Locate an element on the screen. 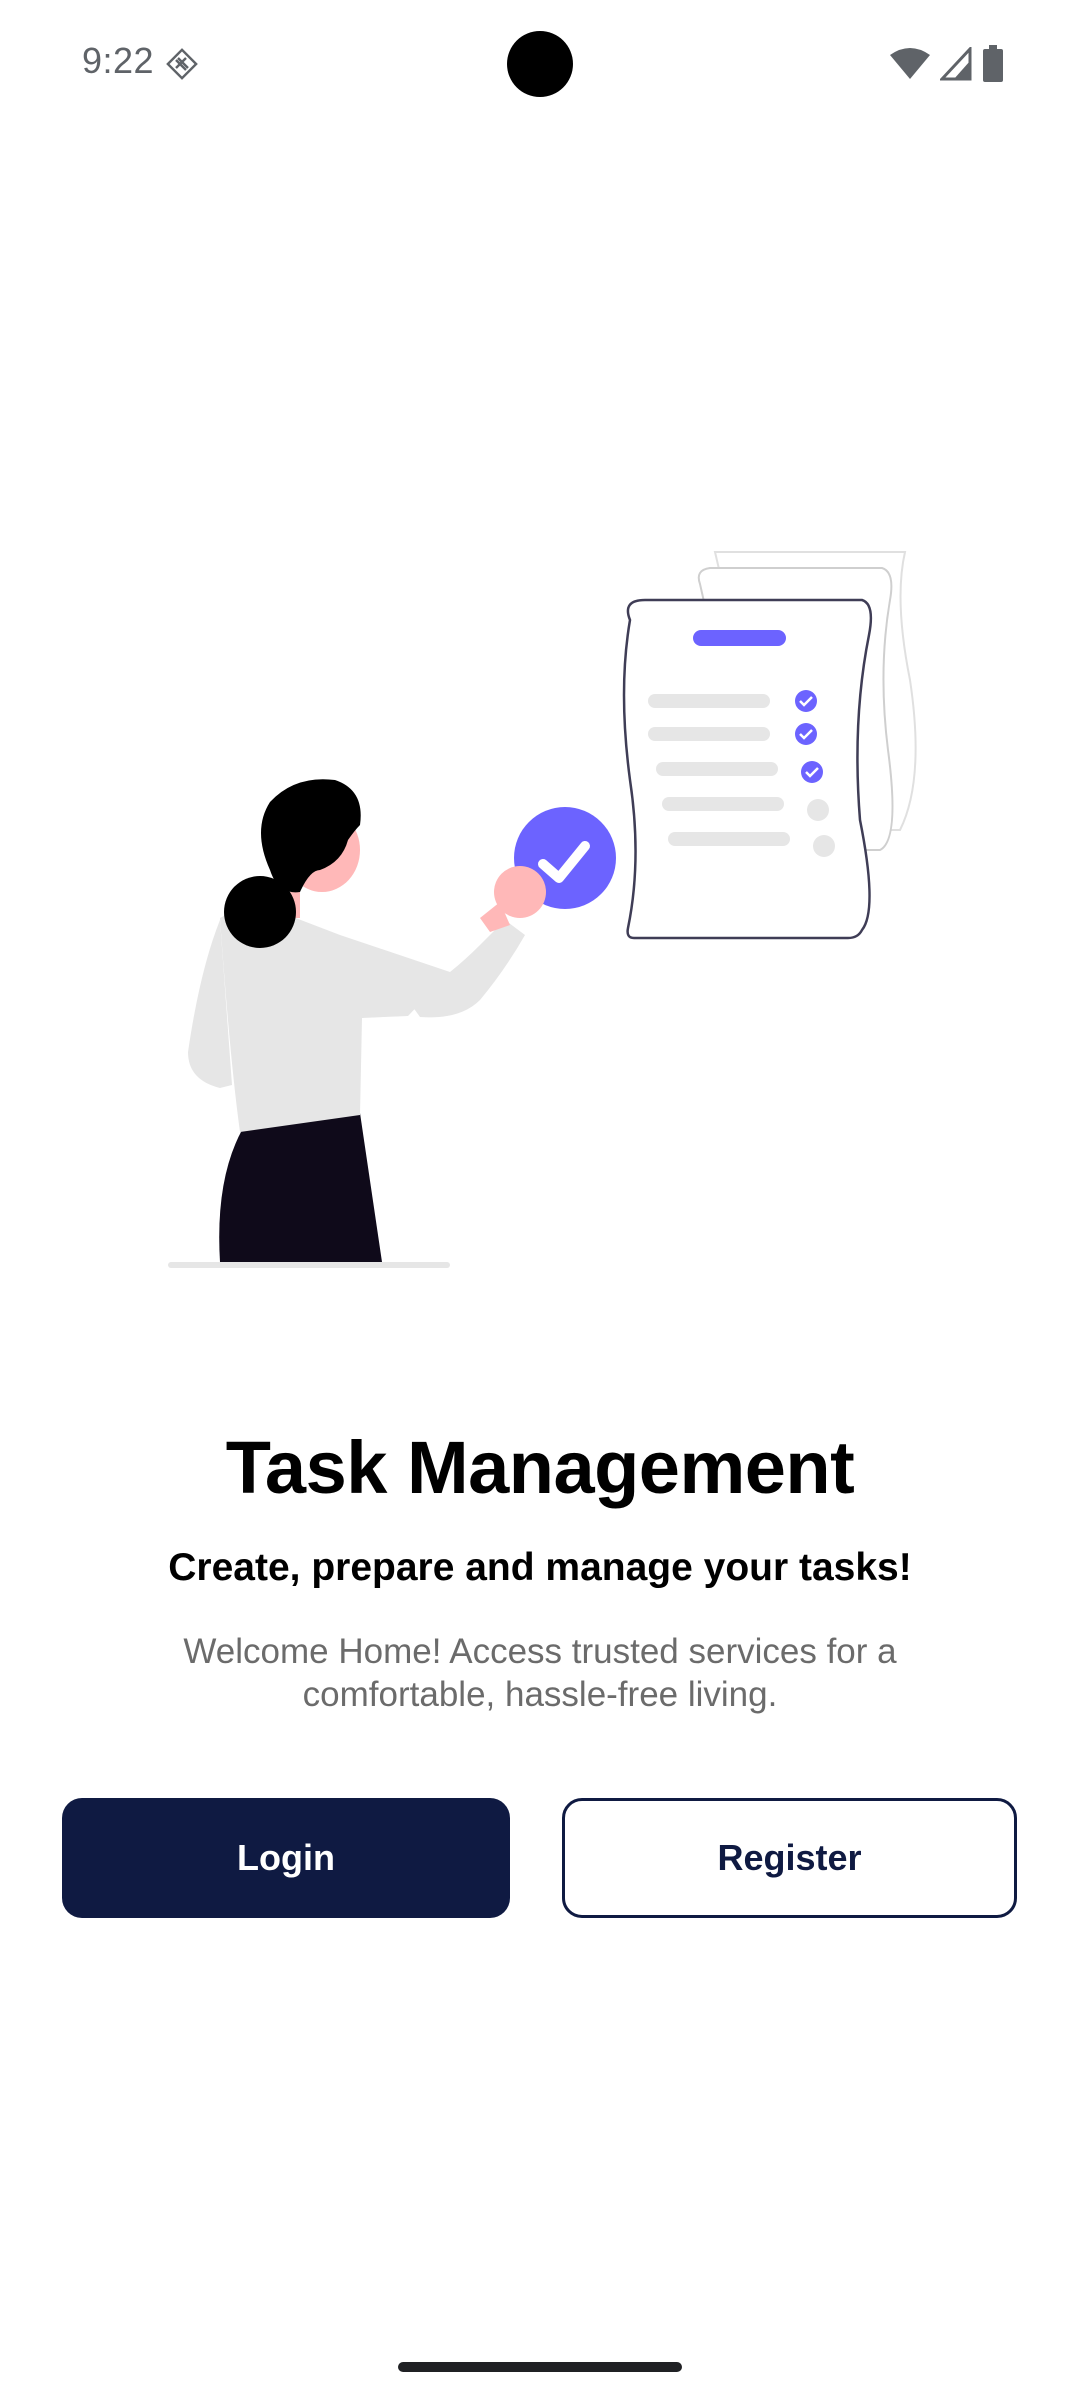  status-icons is located at coordinates (947, 64).